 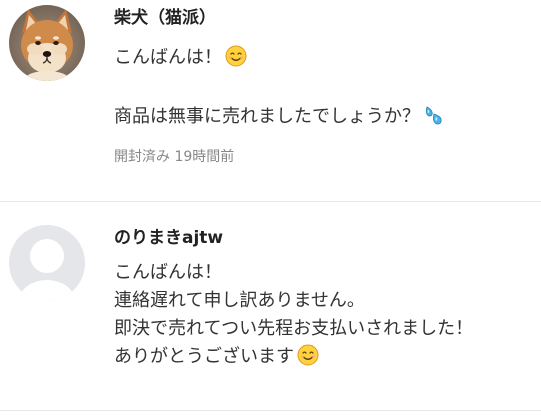 I want to click on comment-username: 柴犬（猫派）, so click(x=324, y=18).